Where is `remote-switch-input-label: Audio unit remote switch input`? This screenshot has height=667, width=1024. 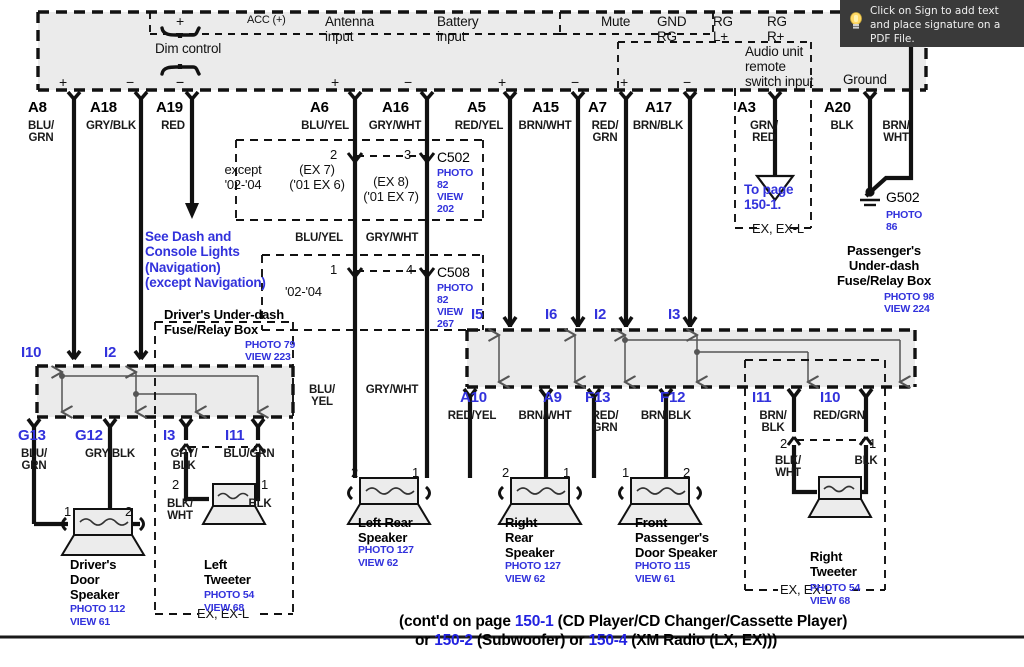
remote-switch-input-label: Audio unit remote switch input is located at coordinates (779, 67).